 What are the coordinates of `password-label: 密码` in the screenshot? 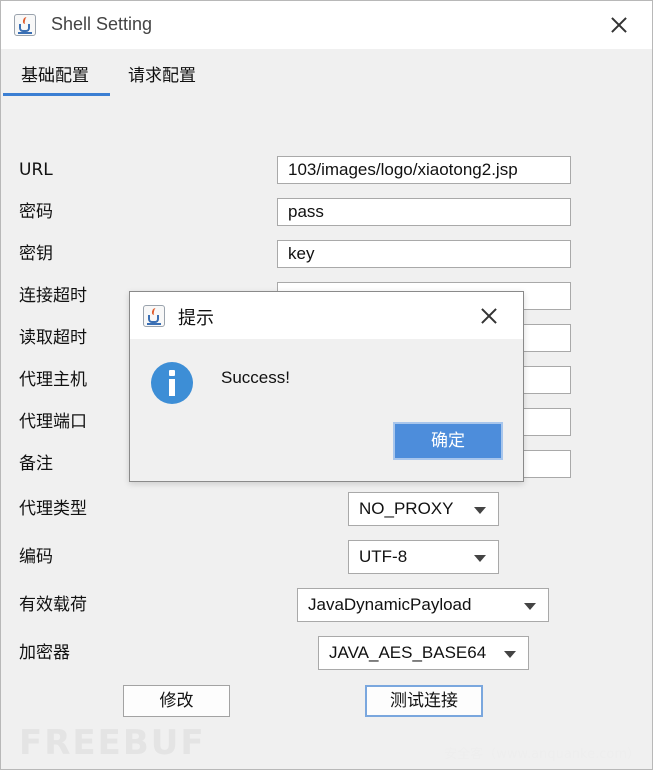 It's located at (36, 212).